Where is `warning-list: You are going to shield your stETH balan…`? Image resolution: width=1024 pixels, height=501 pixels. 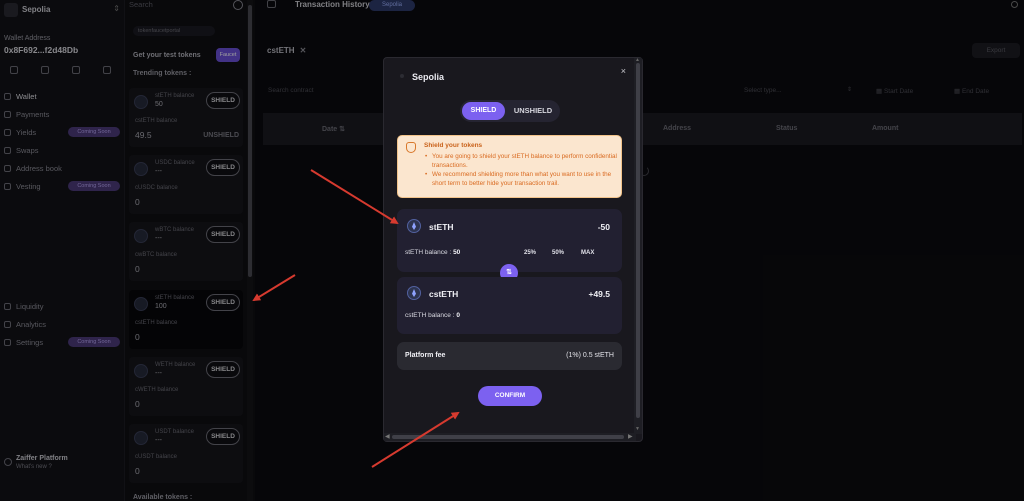 warning-list: You are going to shield your stETH balan… is located at coordinates (523, 170).